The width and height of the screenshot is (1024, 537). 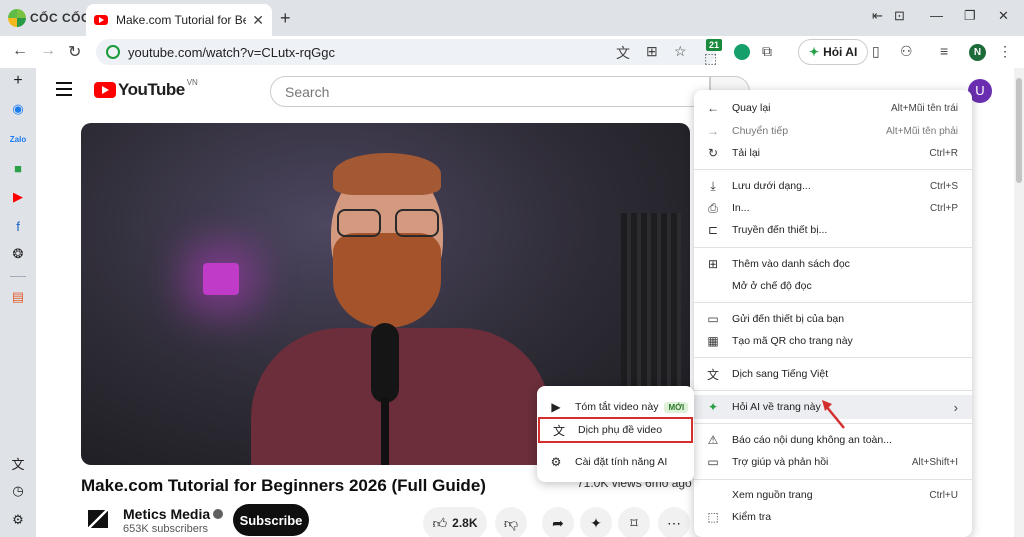 I want to click on menu-item-label: Thêm vào danh sách đọc, so click(x=791, y=264).